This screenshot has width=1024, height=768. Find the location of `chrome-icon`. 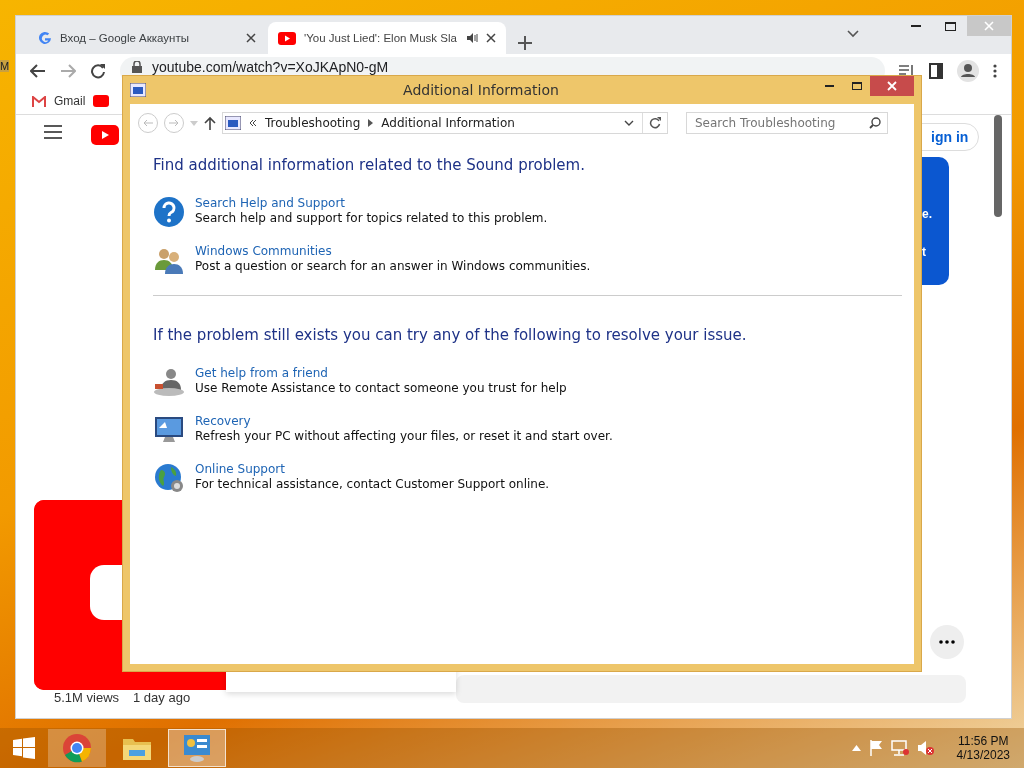

chrome-icon is located at coordinates (77, 748).